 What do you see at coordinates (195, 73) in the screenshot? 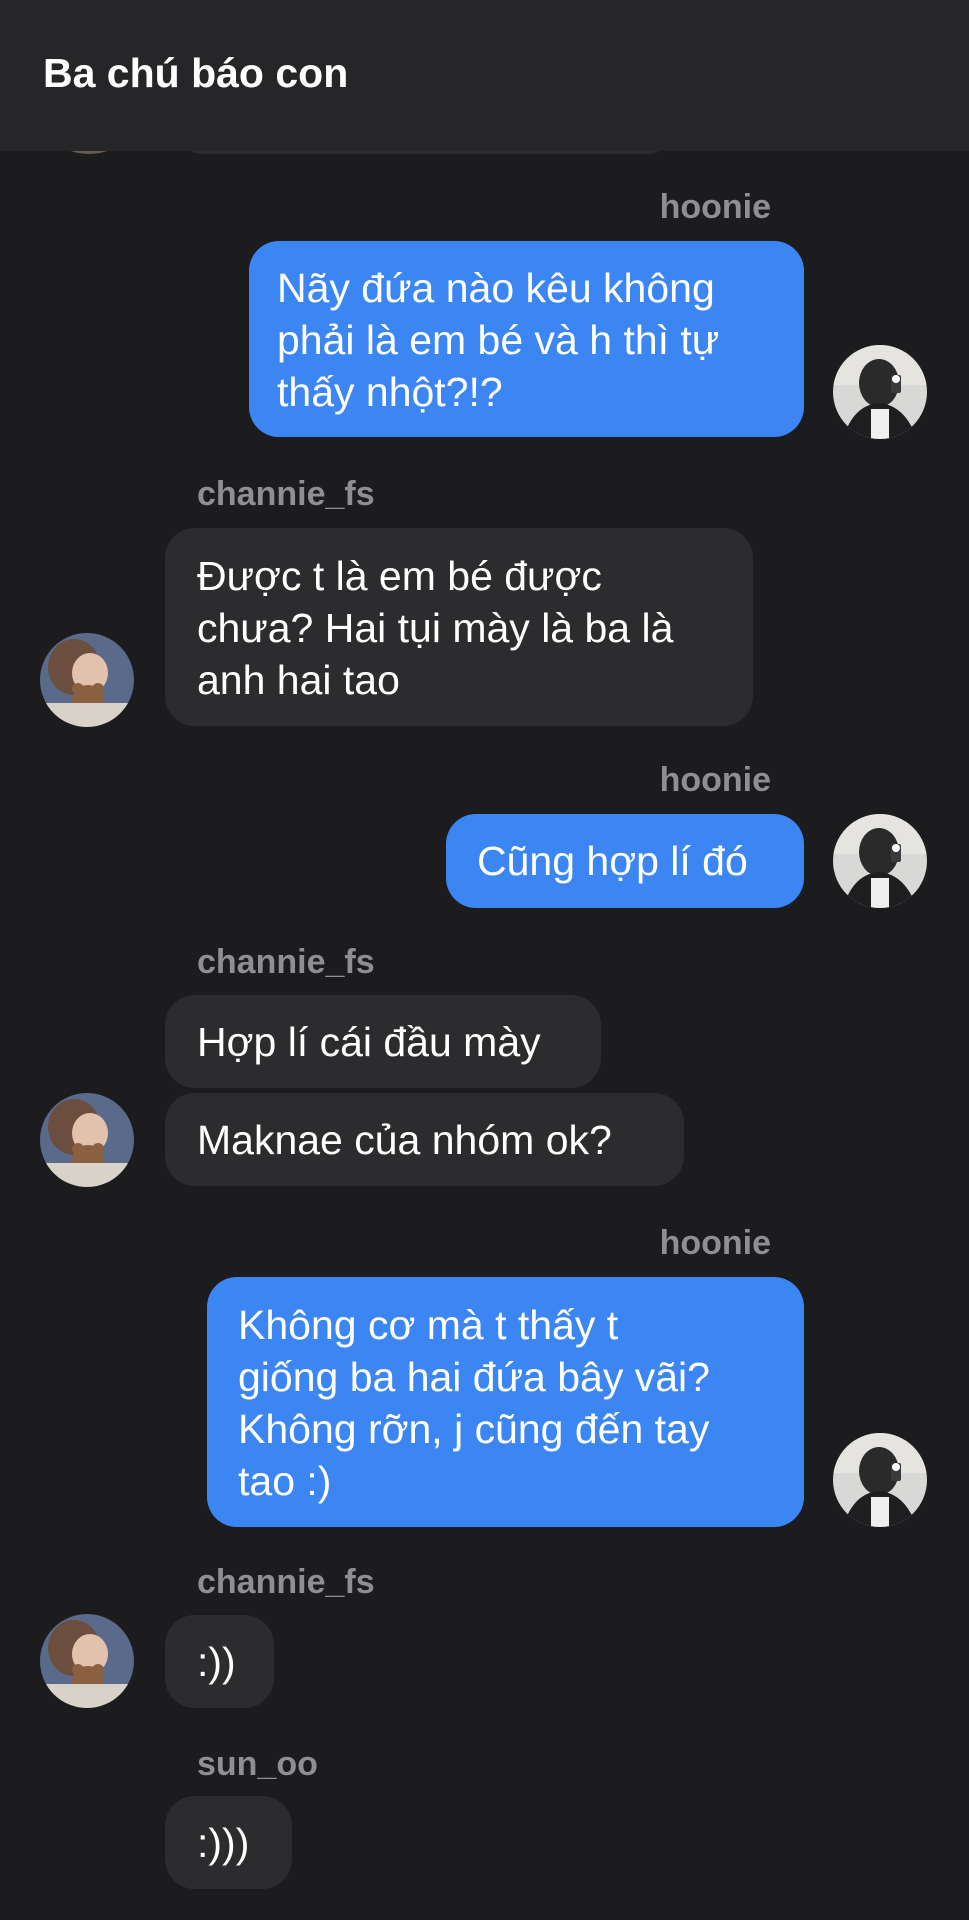
I see `chat-title: Ba chú báo con` at bounding box center [195, 73].